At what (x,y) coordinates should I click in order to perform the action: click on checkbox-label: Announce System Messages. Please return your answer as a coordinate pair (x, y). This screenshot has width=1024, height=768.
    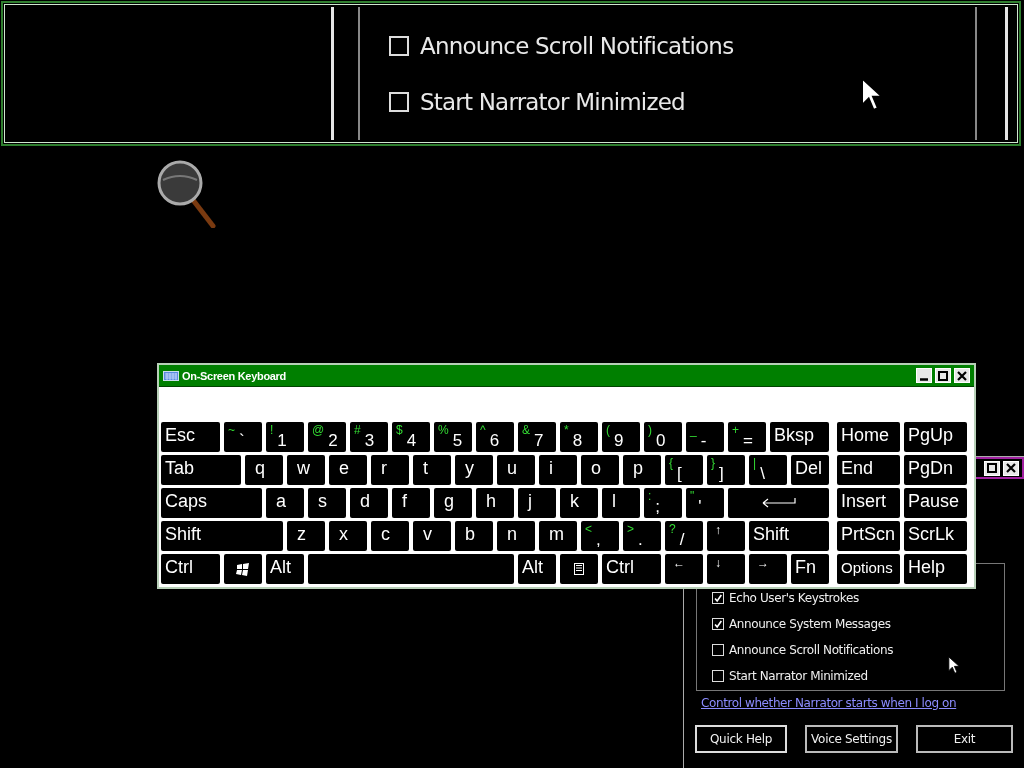
    Looking at the image, I should click on (810, 624).